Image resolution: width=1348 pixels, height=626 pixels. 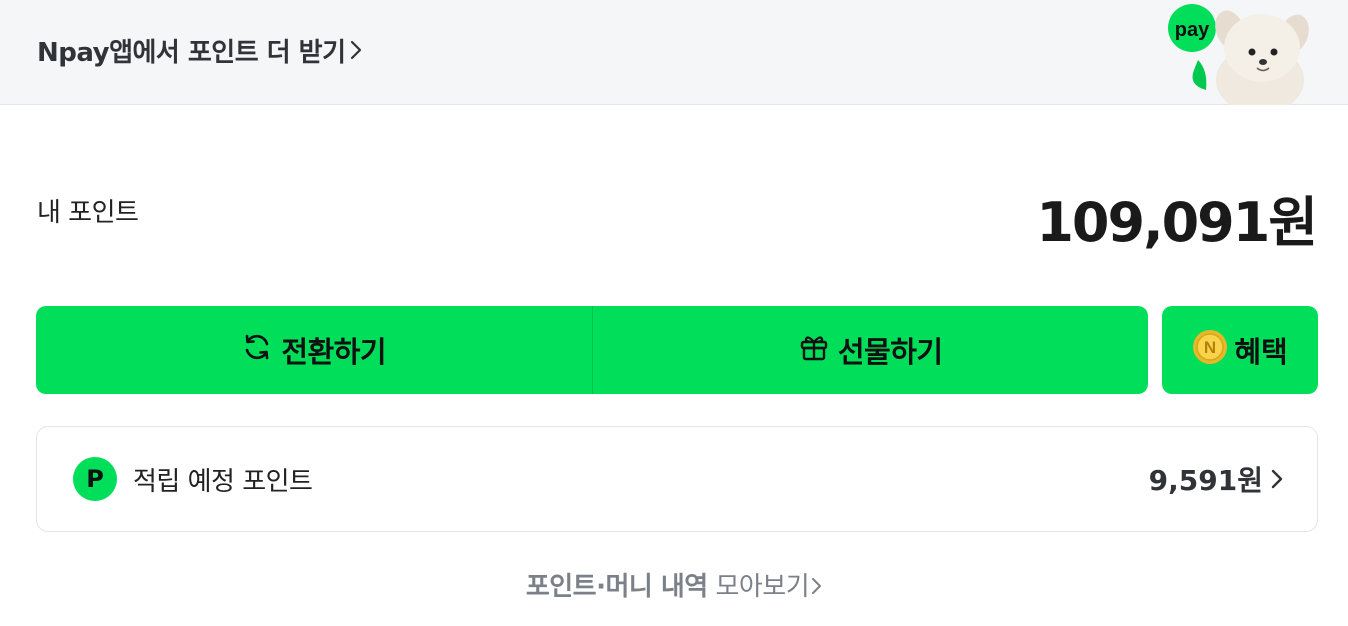 I want to click on history-link: 포인트·머니 내역 모아보기, so click(x=674, y=584).